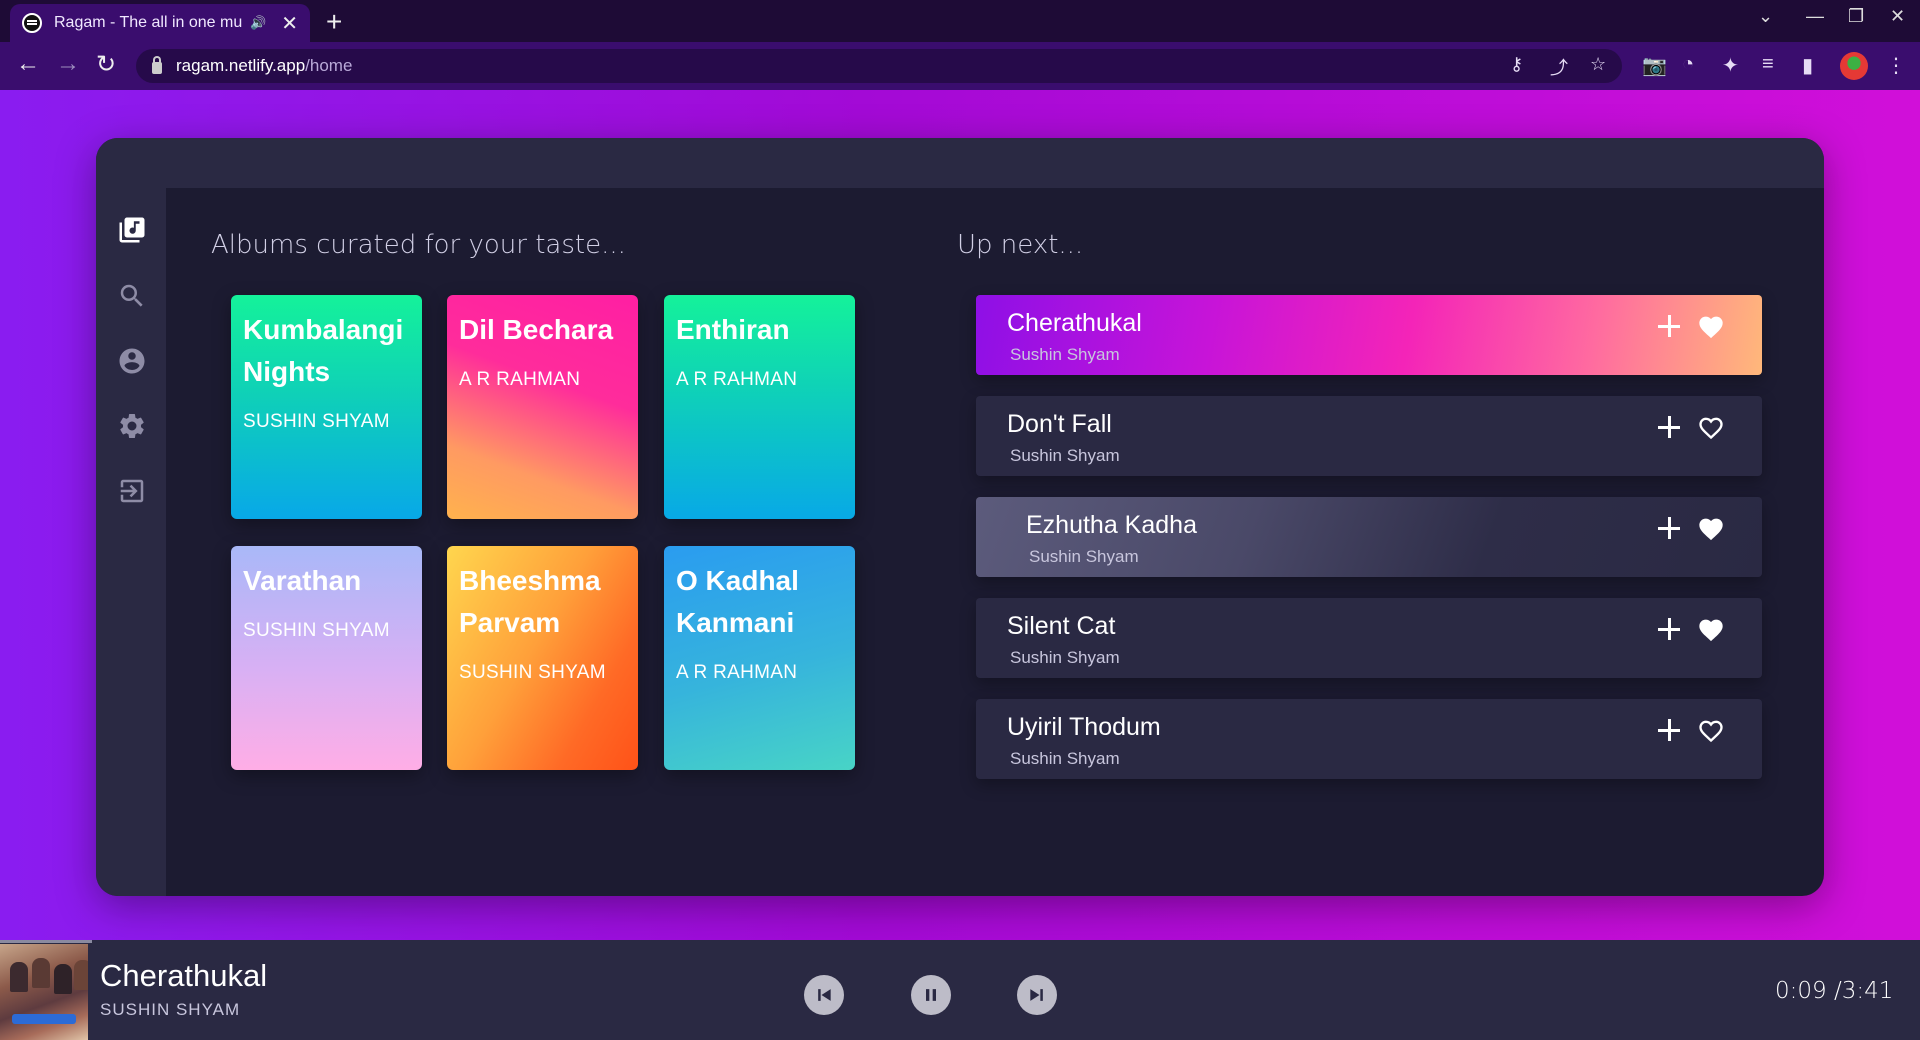  Describe the element at coordinates (759, 407) in the screenshot. I see `album-card-enthiran: Enthiran A R RAHMAN` at that location.